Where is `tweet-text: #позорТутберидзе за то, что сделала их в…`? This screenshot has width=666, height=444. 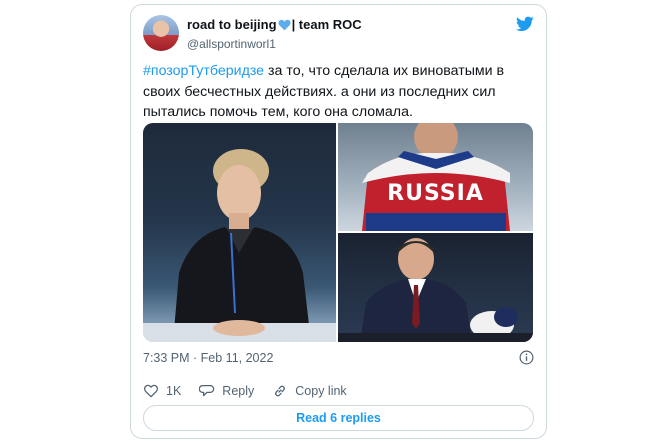 tweet-text: #позорТутберидзе за то, что сделала их в… is located at coordinates (340, 92).